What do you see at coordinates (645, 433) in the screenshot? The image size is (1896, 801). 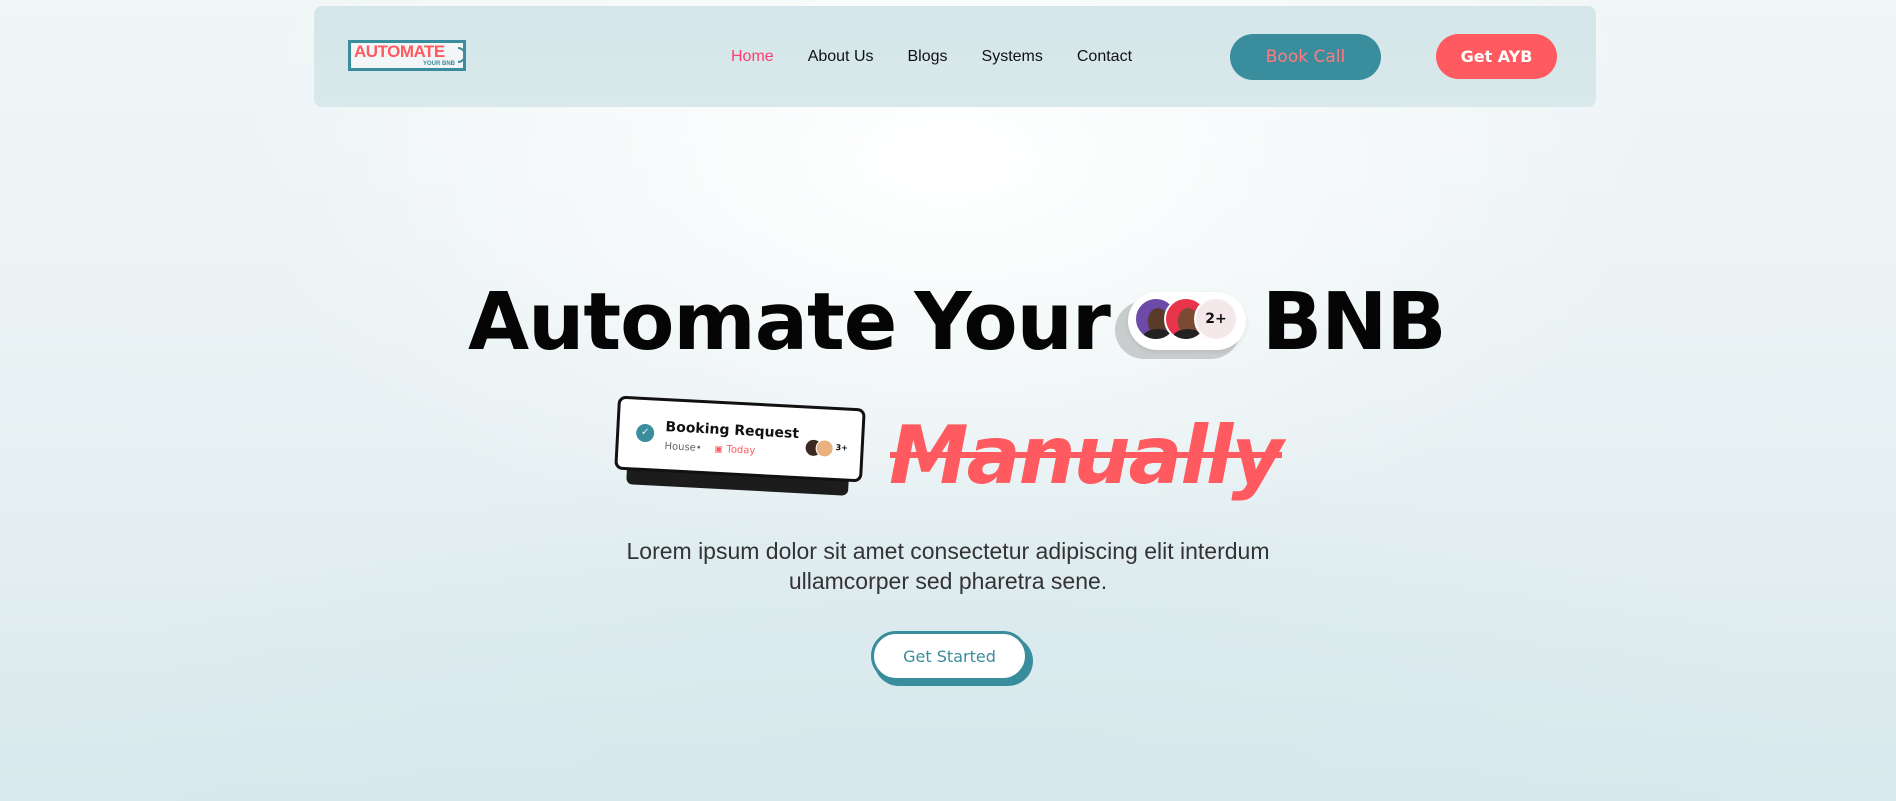 I see `check-icon: ✓` at bounding box center [645, 433].